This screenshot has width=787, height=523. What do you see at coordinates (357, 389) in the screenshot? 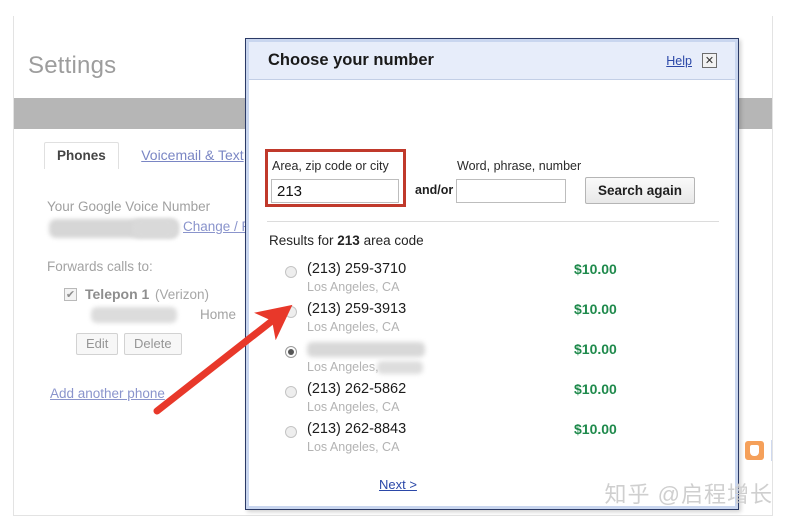
I see `result-phone-number: (213) 262-5862` at bounding box center [357, 389].